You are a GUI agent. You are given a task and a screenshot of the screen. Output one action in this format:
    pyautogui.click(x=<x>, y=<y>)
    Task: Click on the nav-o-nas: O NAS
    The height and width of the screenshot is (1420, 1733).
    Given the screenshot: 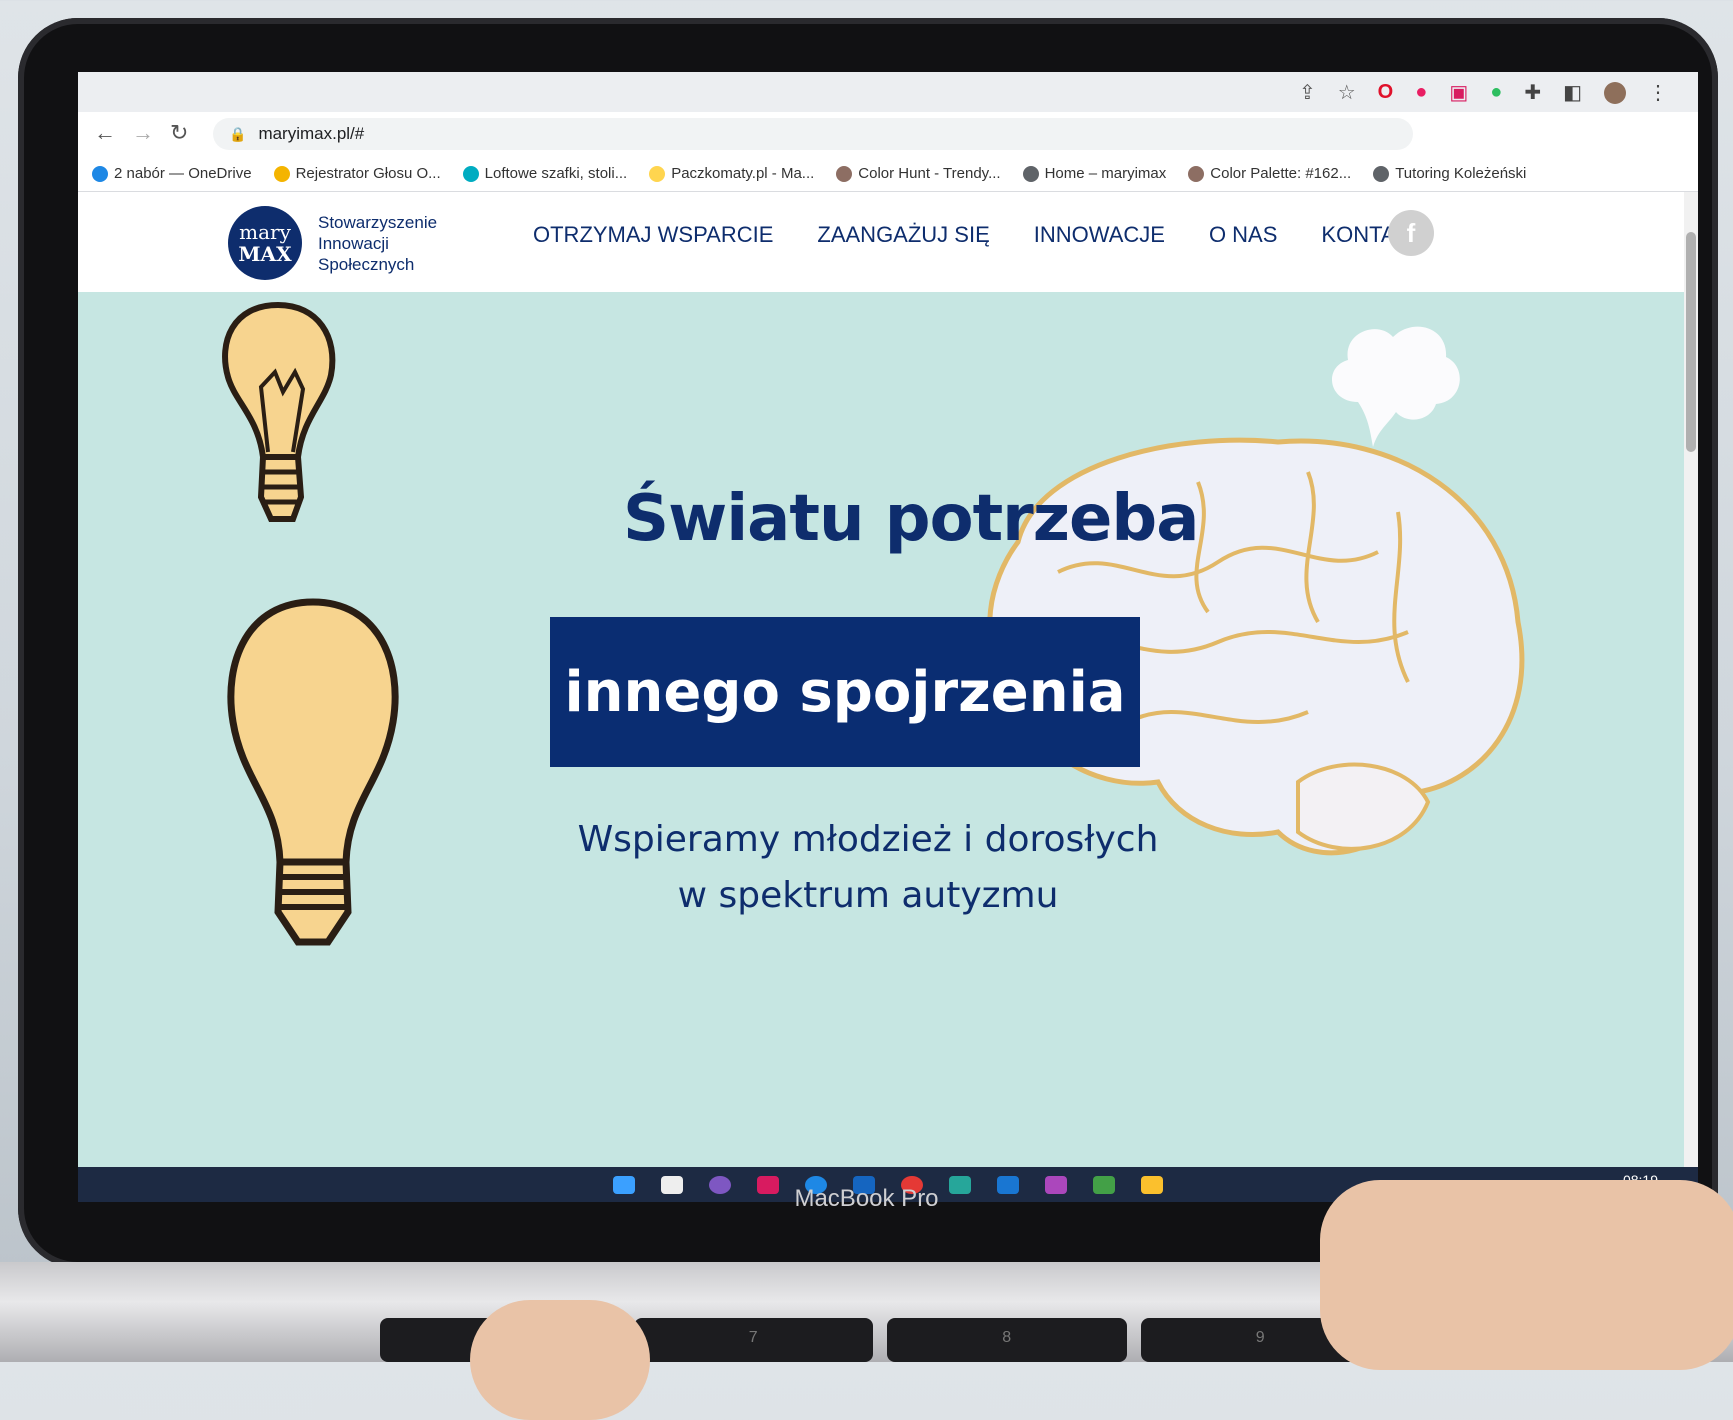 What is the action you would take?
    pyautogui.click(x=1243, y=235)
    